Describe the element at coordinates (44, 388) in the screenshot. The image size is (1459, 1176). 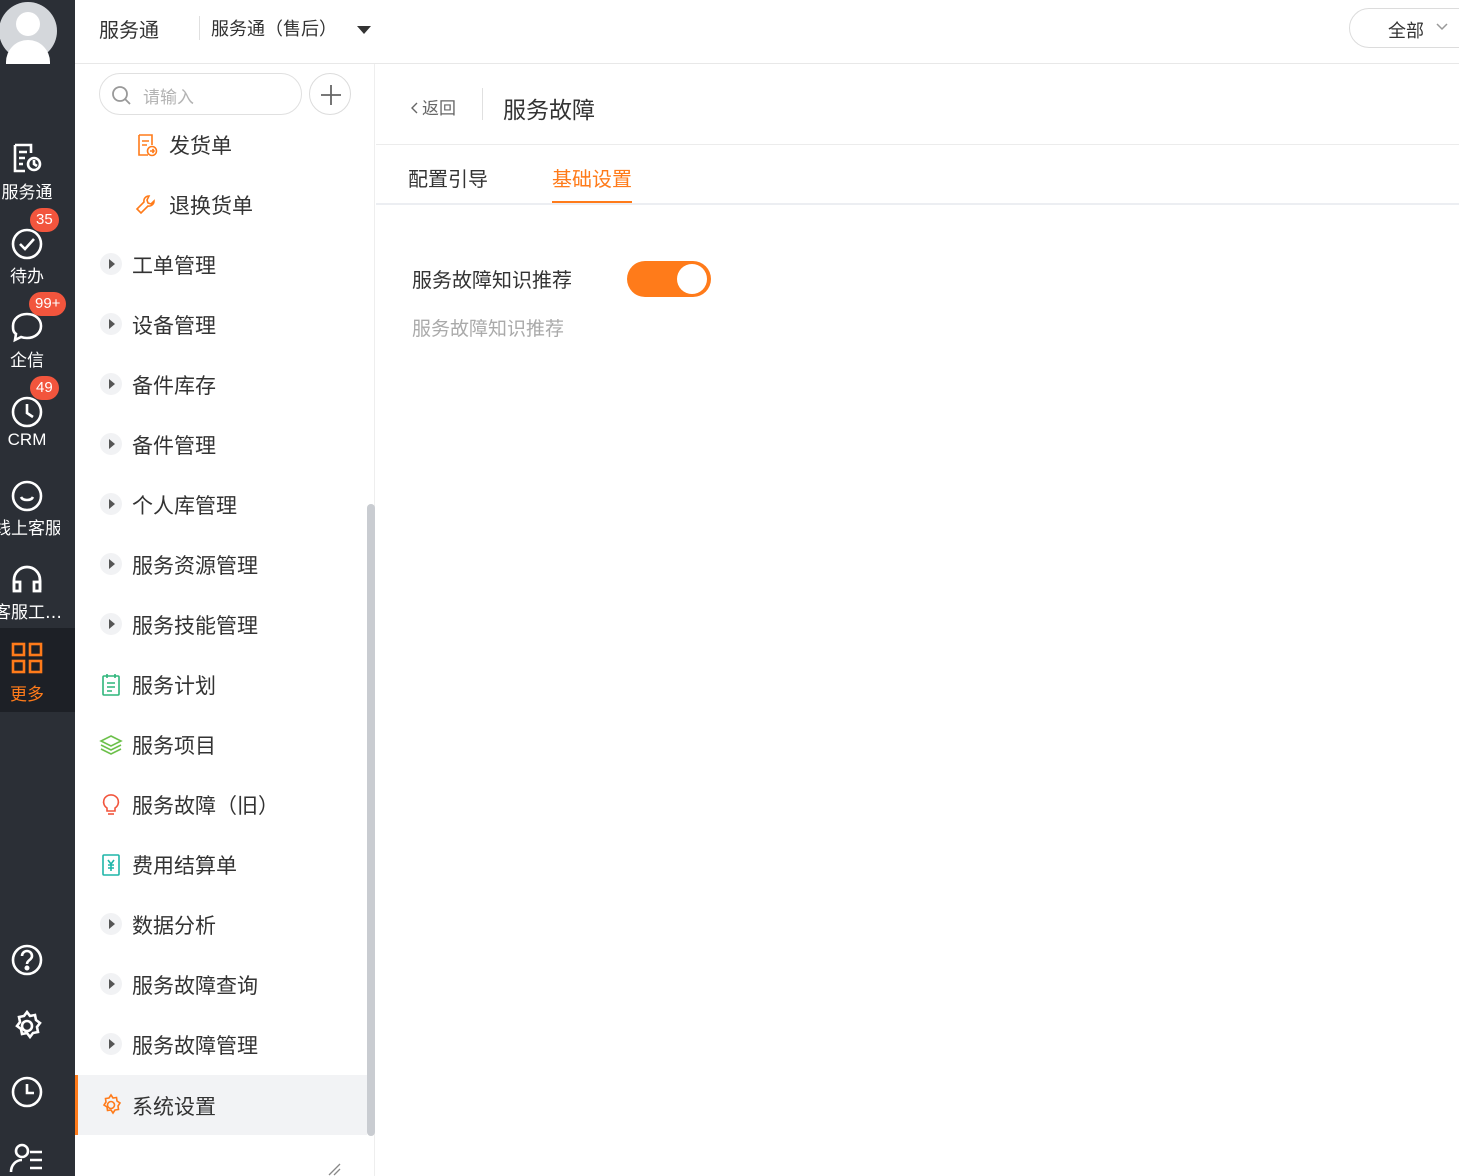
I see `crm-badge: 49` at that location.